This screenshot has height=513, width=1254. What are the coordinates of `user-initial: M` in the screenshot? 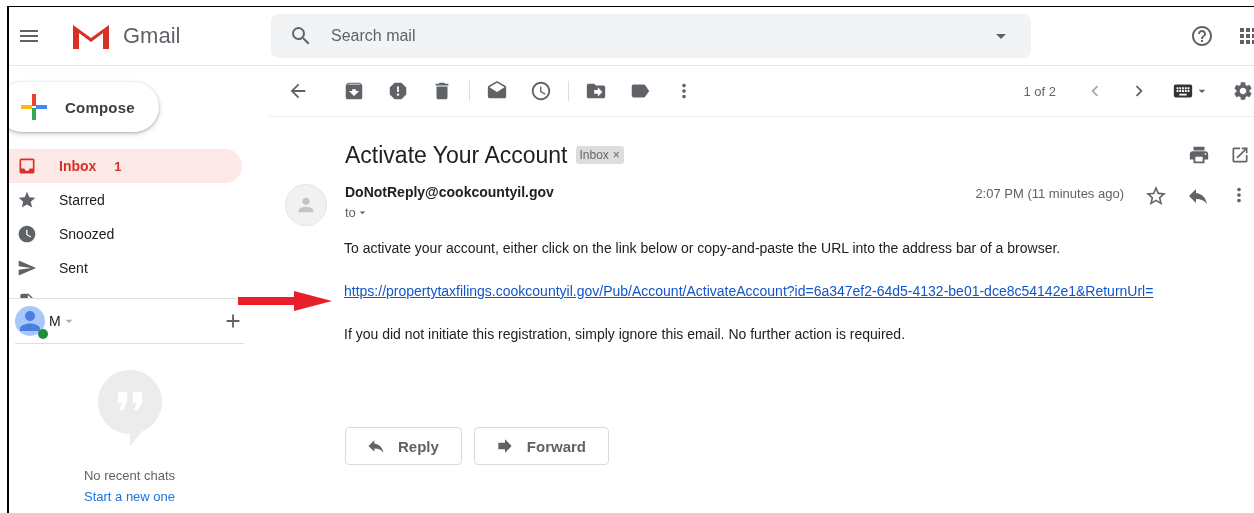 It's located at (55, 321).